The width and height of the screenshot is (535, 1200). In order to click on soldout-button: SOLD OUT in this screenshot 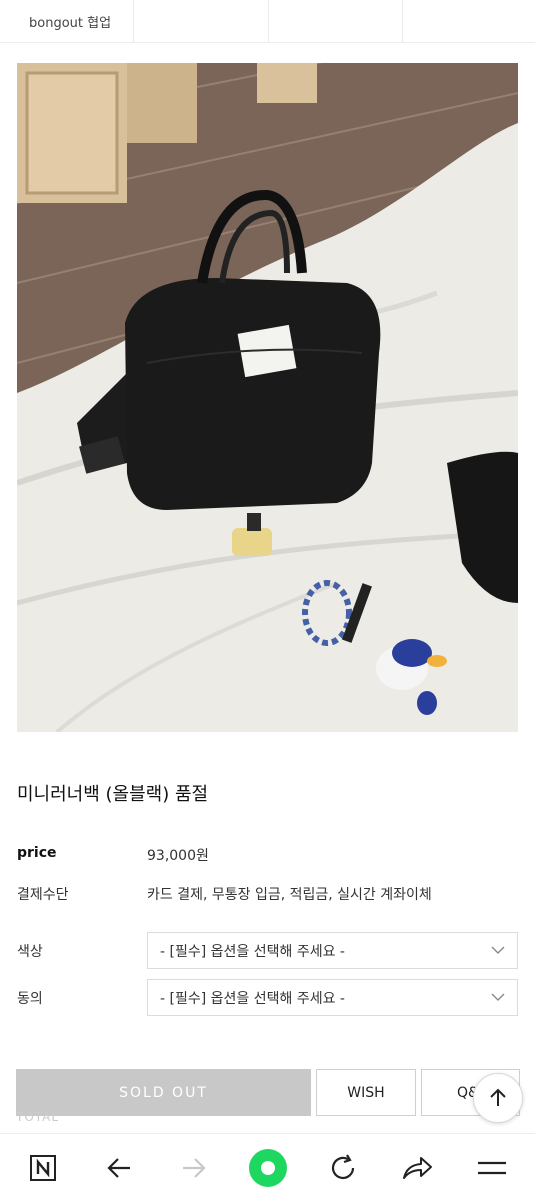, I will do `click(163, 1092)`.